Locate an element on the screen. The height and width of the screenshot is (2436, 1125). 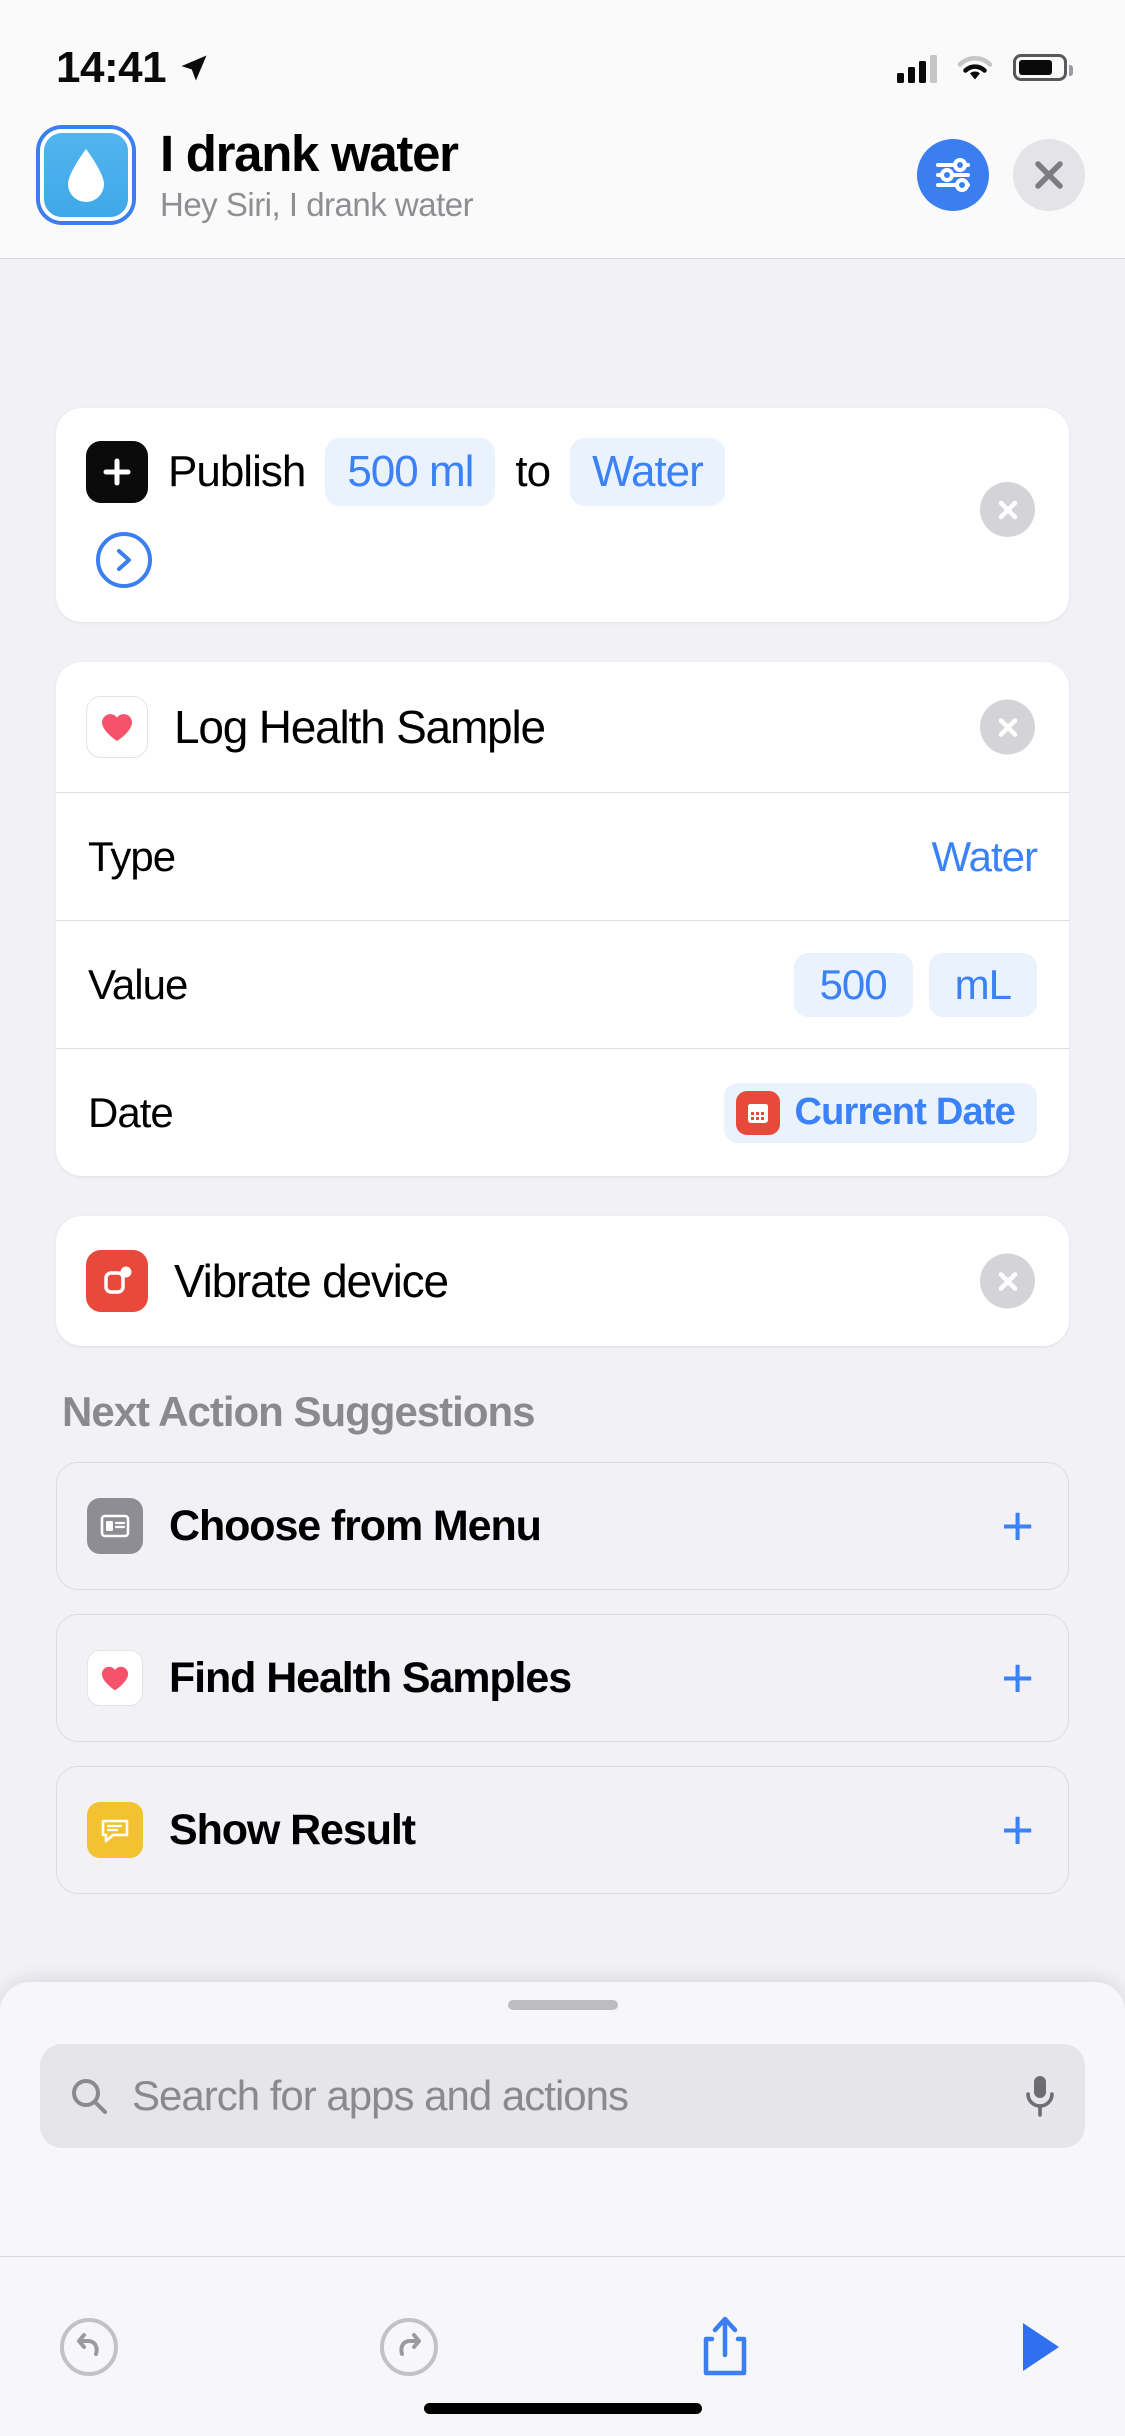
action-card-vibrate-device: Vibrate device is located at coordinates (562, 1281).